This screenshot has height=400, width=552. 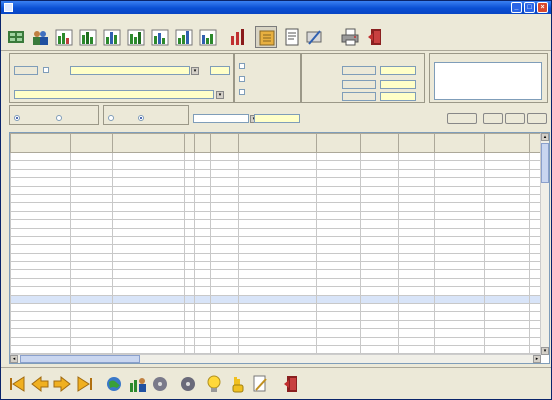 What do you see at coordinates (46, 70) in the screenshot?
I see `filter-checkbox` at bounding box center [46, 70].